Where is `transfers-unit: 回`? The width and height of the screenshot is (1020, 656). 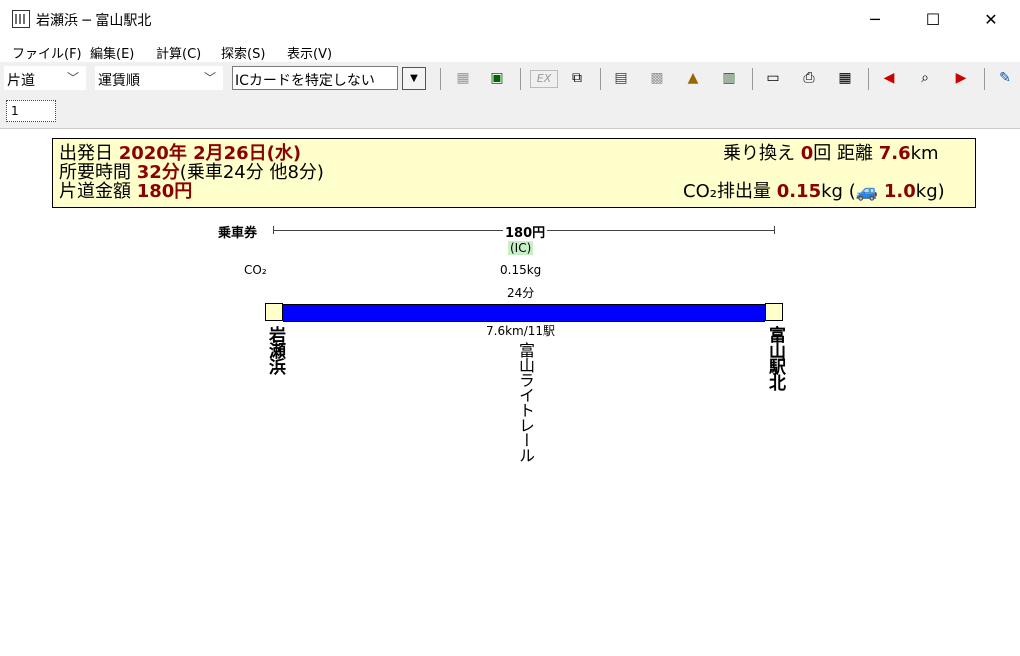 transfers-unit: 回 is located at coordinates (822, 153).